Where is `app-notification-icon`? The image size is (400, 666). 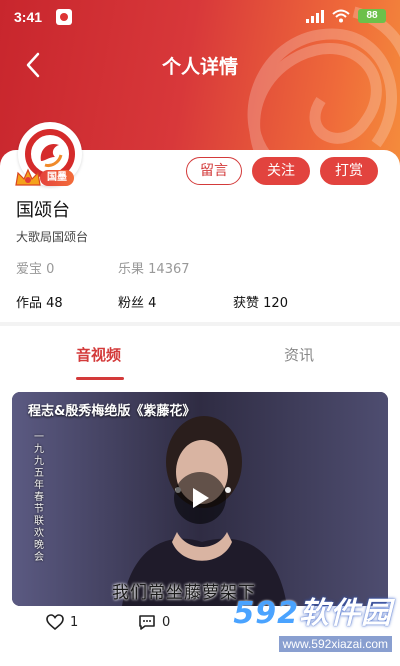 app-notification-icon is located at coordinates (64, 17).